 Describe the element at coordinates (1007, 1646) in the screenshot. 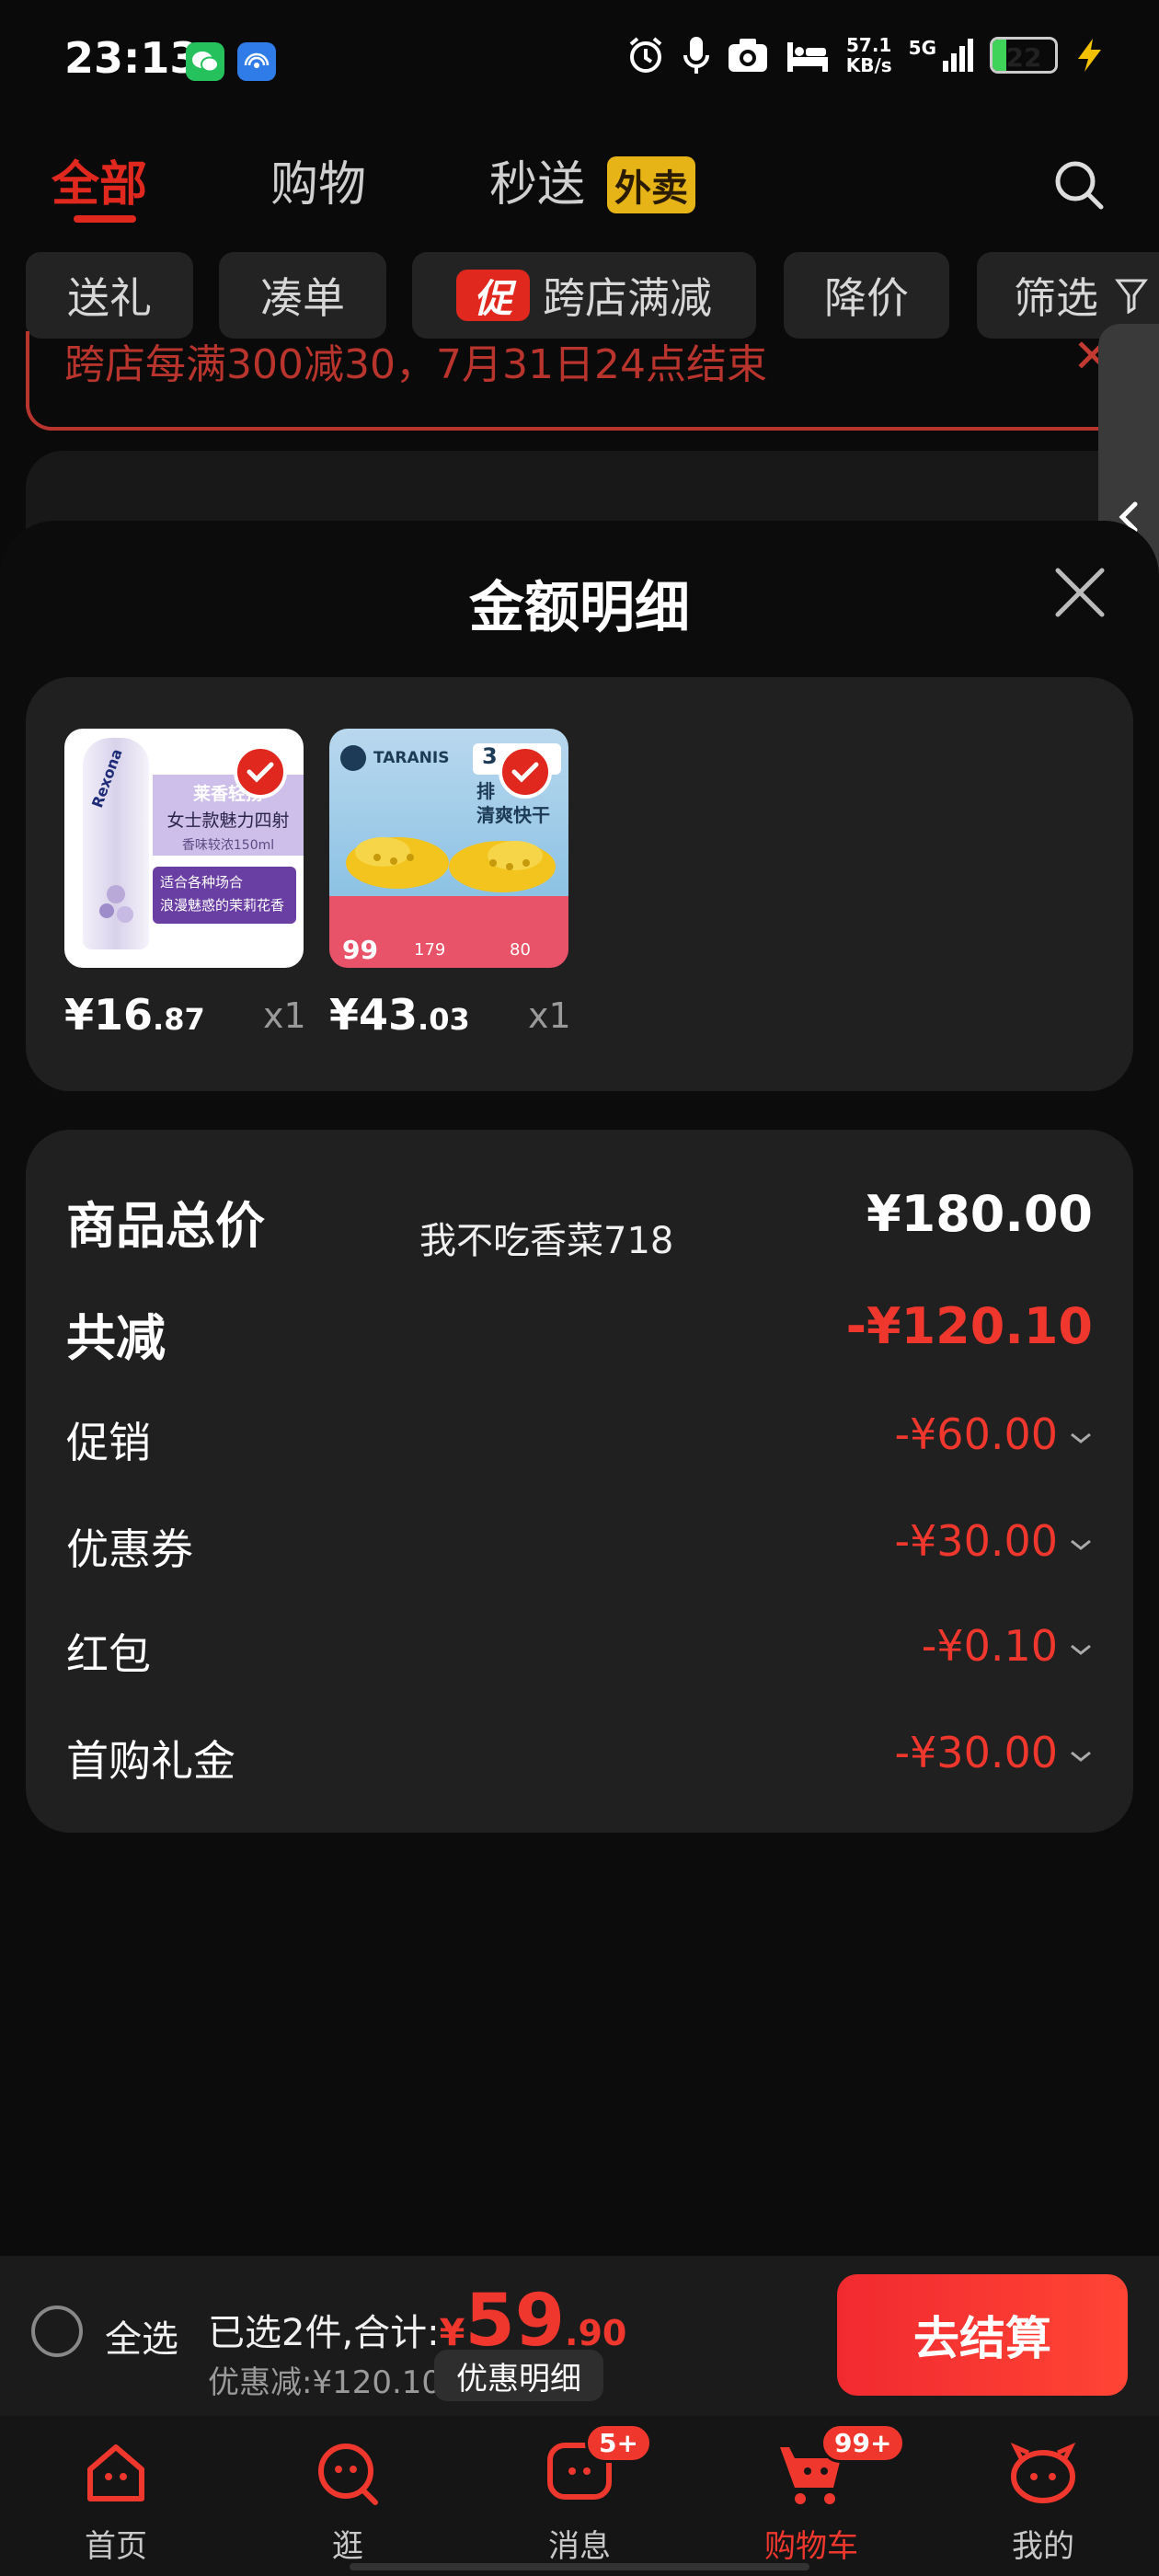

I see `discount-value: -¥0.10` at that location.